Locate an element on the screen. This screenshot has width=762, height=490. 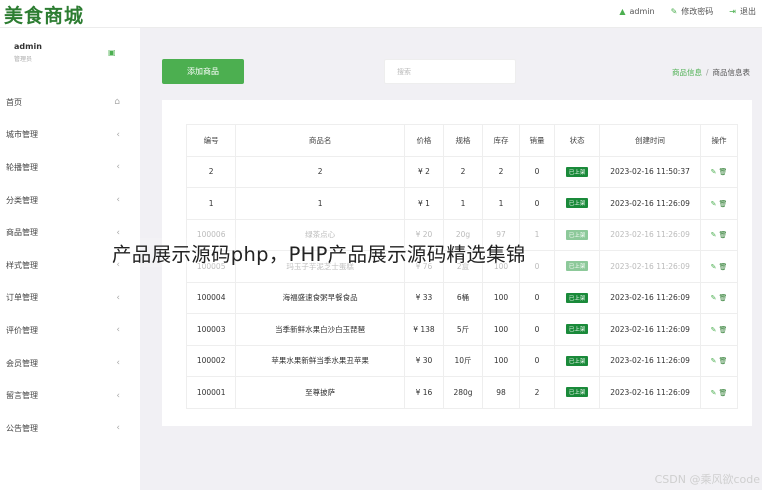
logout-link: ⇥ 退出 is located at coordinates (742, 11).